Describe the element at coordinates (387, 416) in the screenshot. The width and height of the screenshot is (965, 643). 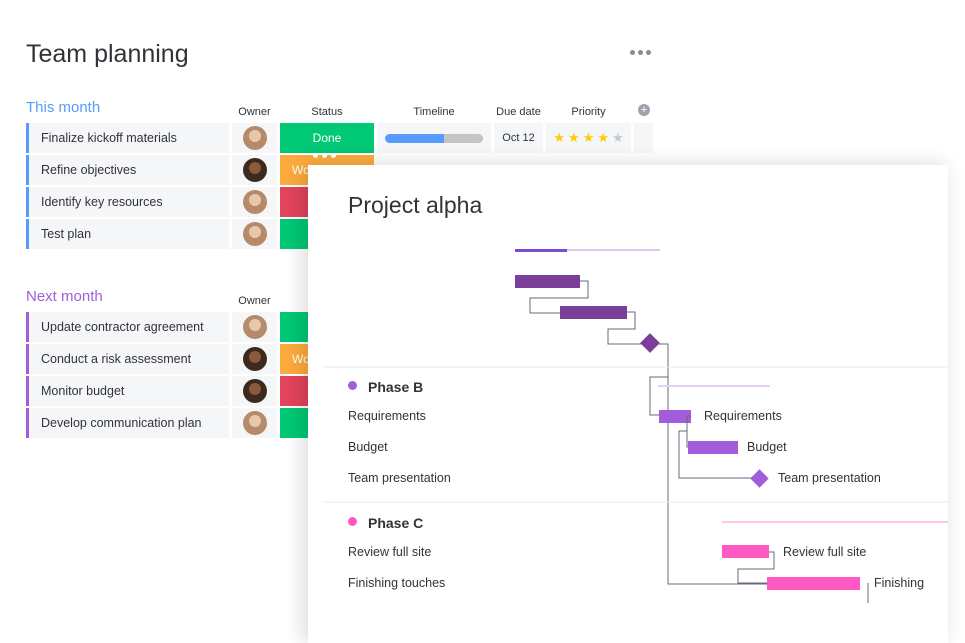
I see `gantt-task-label: Requirements` at that location.